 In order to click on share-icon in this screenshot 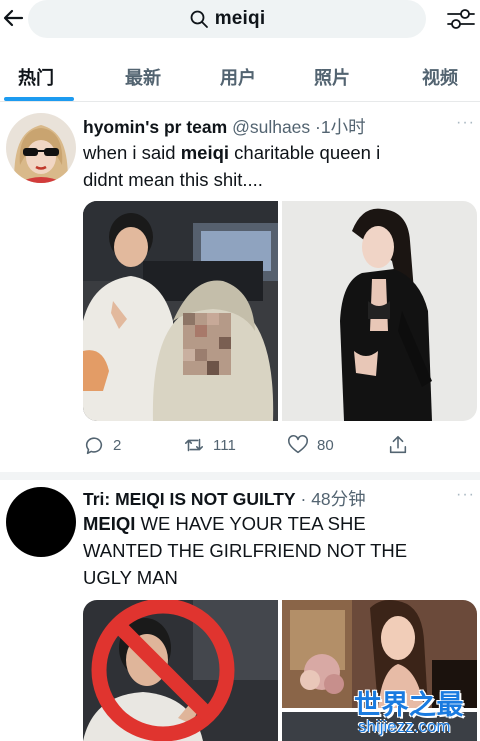, I will do `click(398, 444)`.